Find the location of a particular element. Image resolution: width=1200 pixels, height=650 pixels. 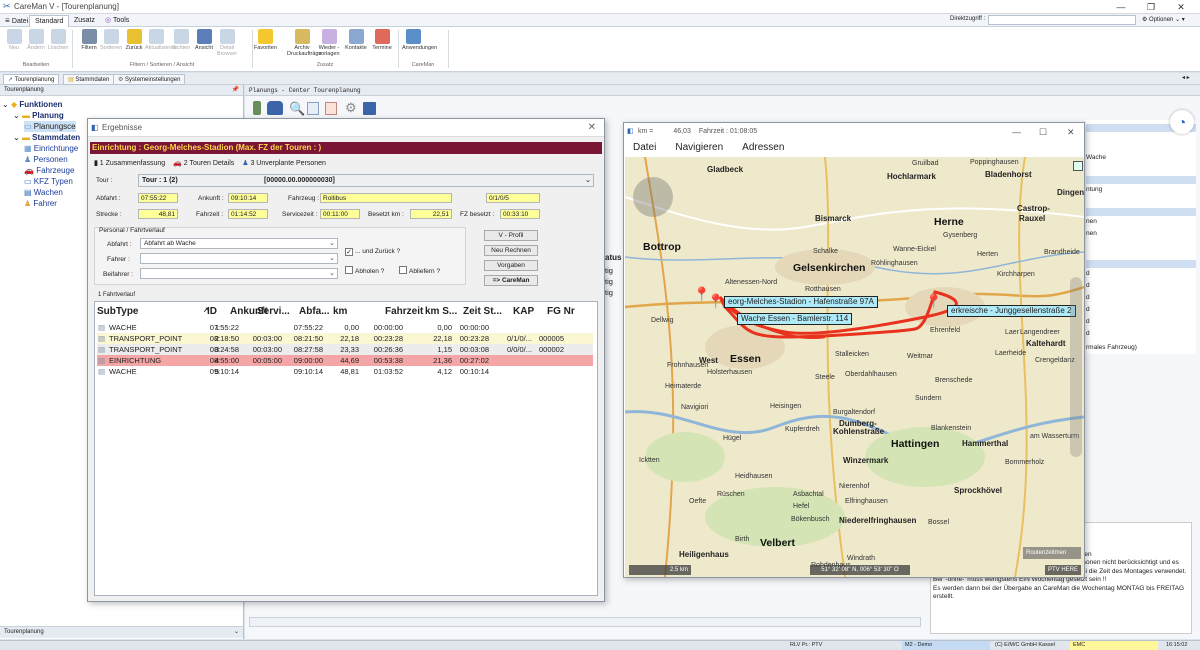

tree-item-funktionen: ⌄ ◆ Funktionen is located at coordinates (32, 104).